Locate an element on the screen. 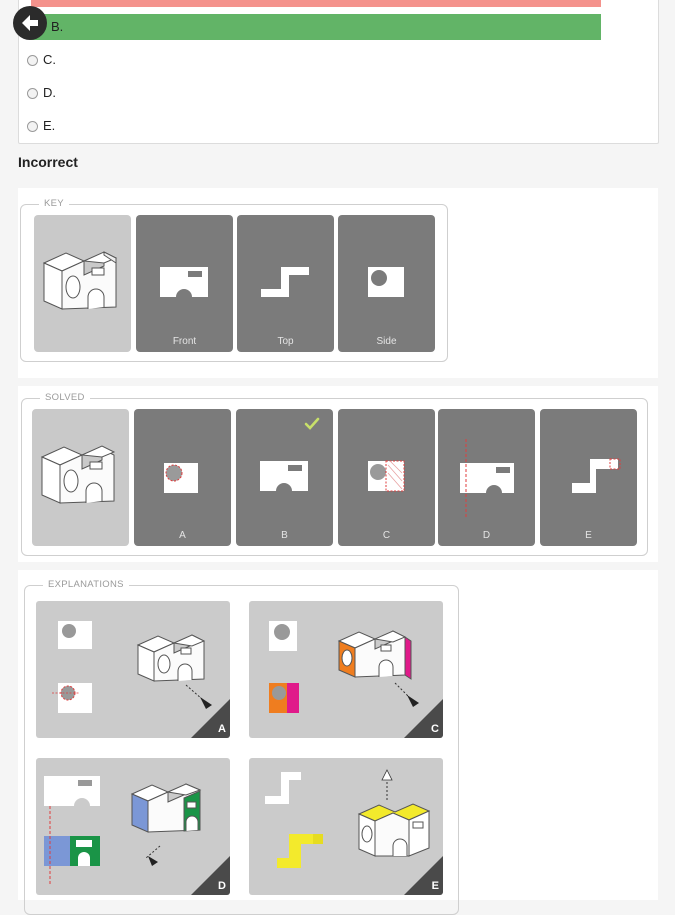 Image resolution: width=675 pixels, height=915 pixels. option-a-drawing is located at coordinates (181, 478).